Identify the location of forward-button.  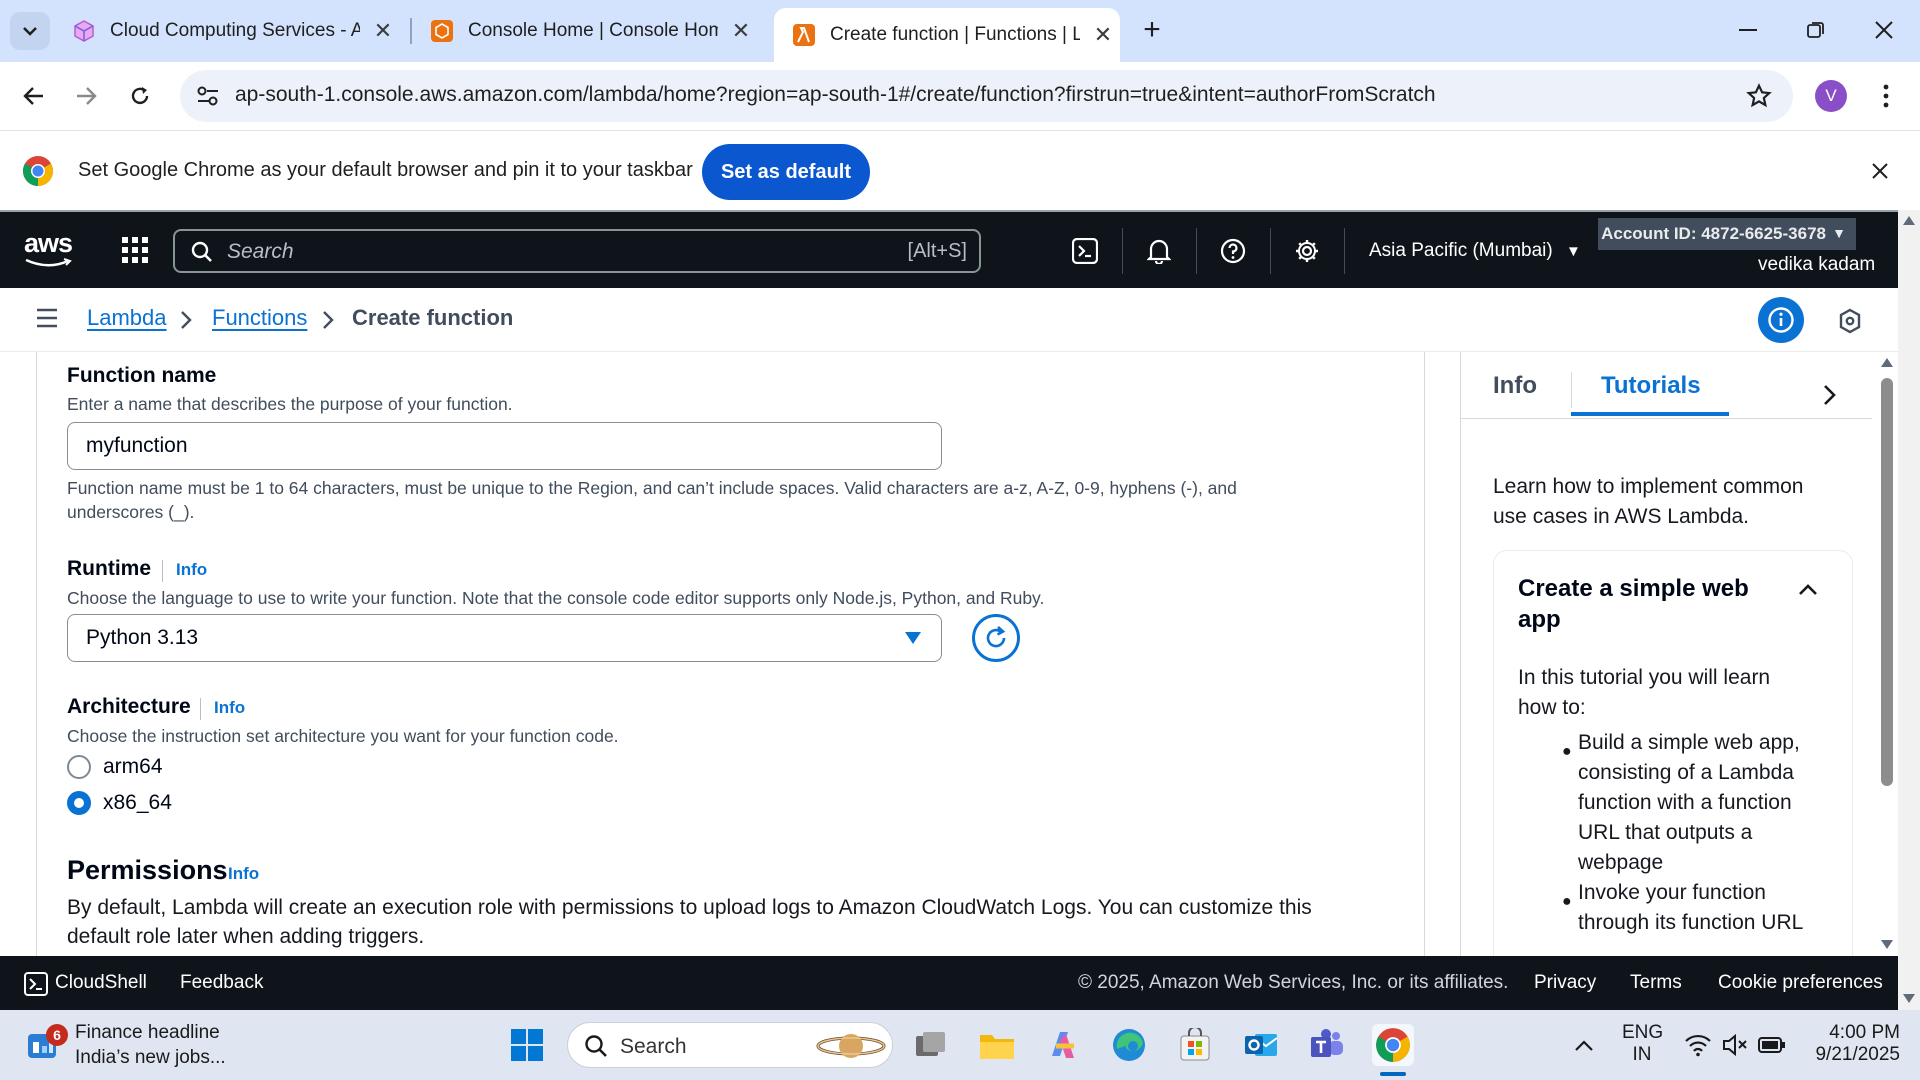
(86, 96).